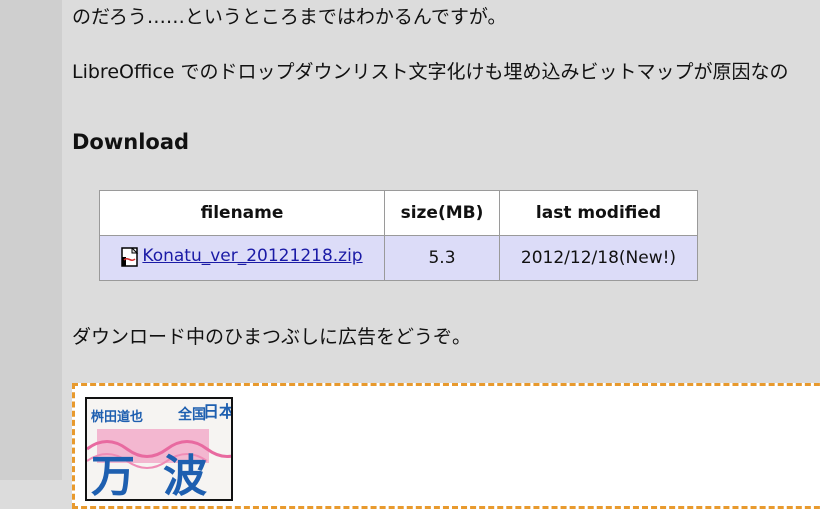  I want to click on download-heading: Download, so click(131, 142).